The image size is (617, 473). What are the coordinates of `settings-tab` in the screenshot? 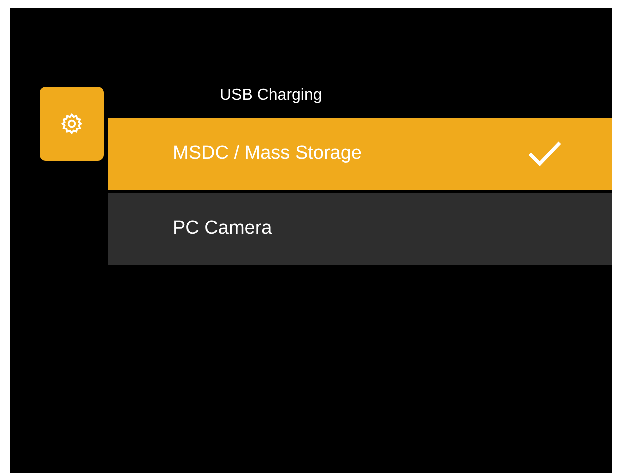 It's located at (72, 124).